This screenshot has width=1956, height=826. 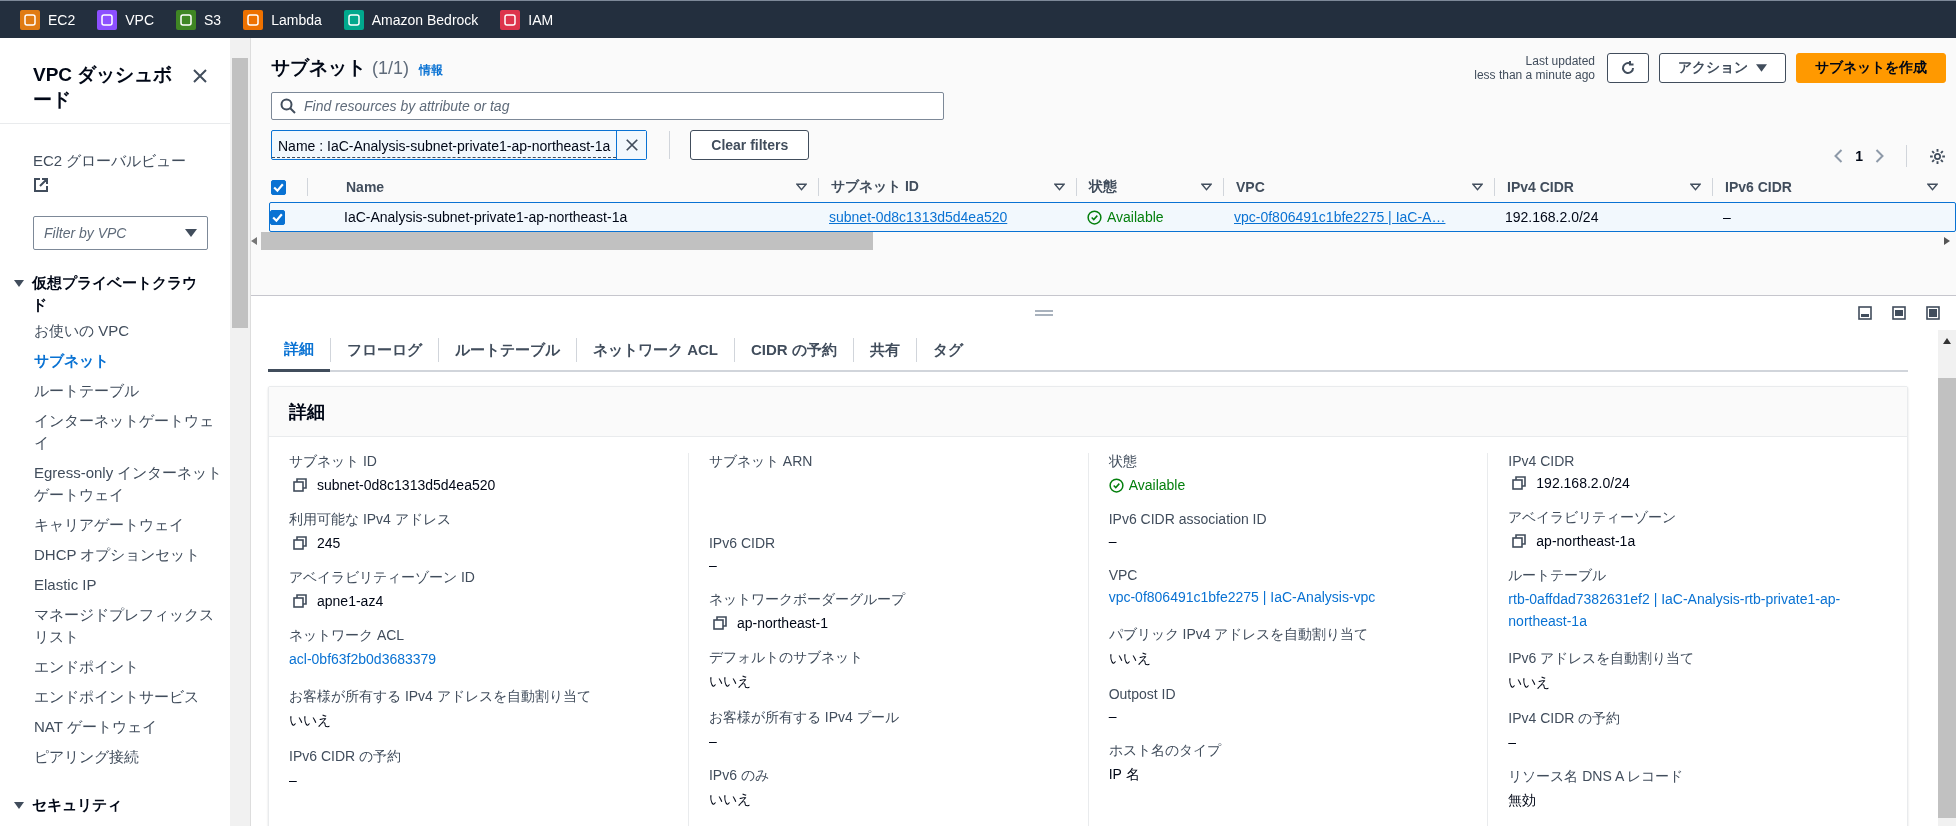 I want to click on chevron-right-icon, so click(x=1879, y=156).